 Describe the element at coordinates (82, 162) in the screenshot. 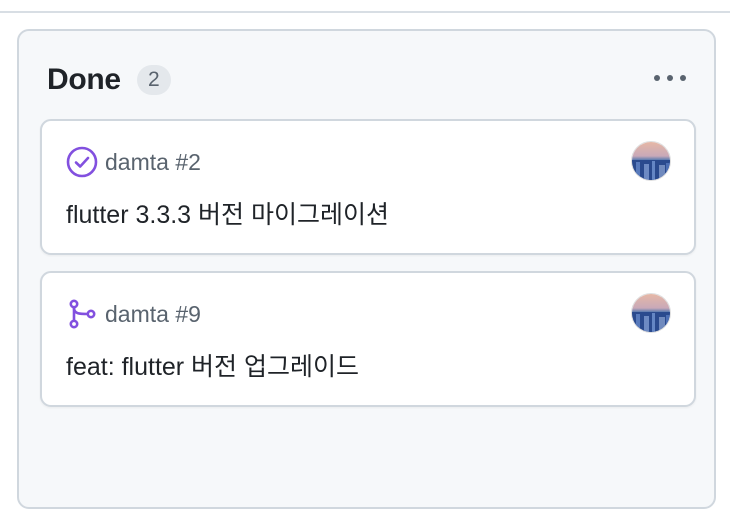

I see `check-circle-icon` at that location.